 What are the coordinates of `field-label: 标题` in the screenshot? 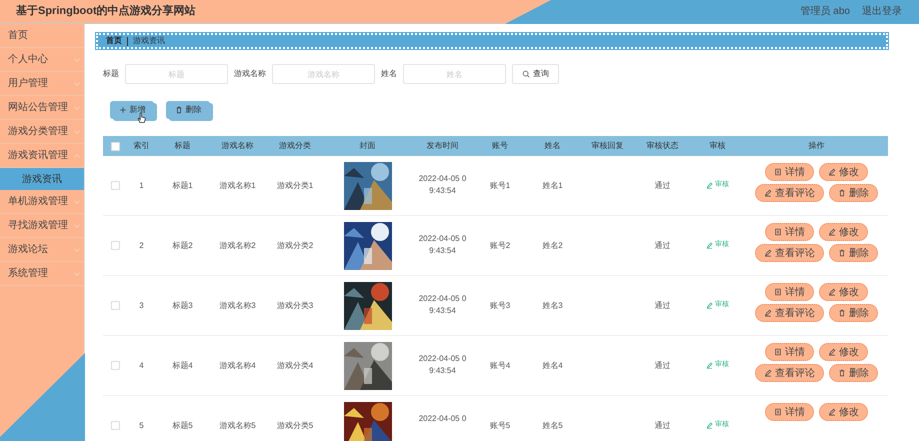 It's located at (111, 74).